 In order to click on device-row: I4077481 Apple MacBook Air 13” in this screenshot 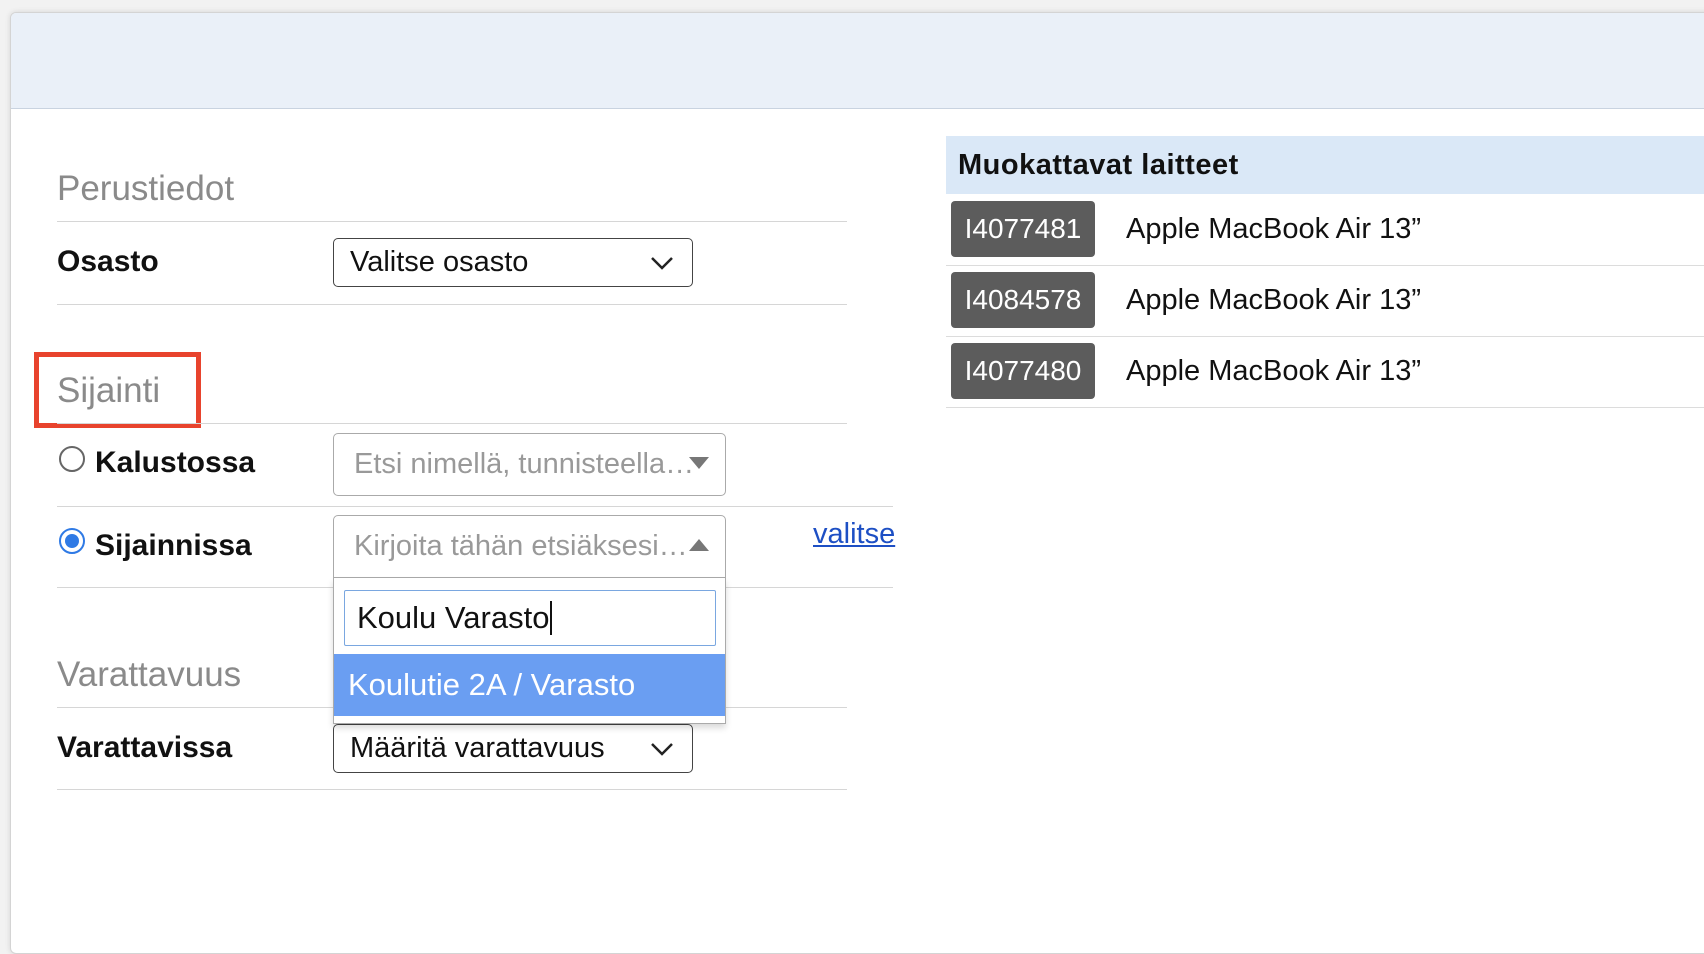, I will do `click(1325, 230)`.